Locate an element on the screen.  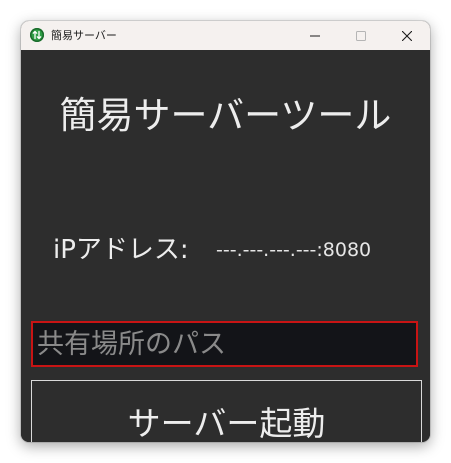
page-title: 簡易サーバーツール is located at coordinates (225, 115).